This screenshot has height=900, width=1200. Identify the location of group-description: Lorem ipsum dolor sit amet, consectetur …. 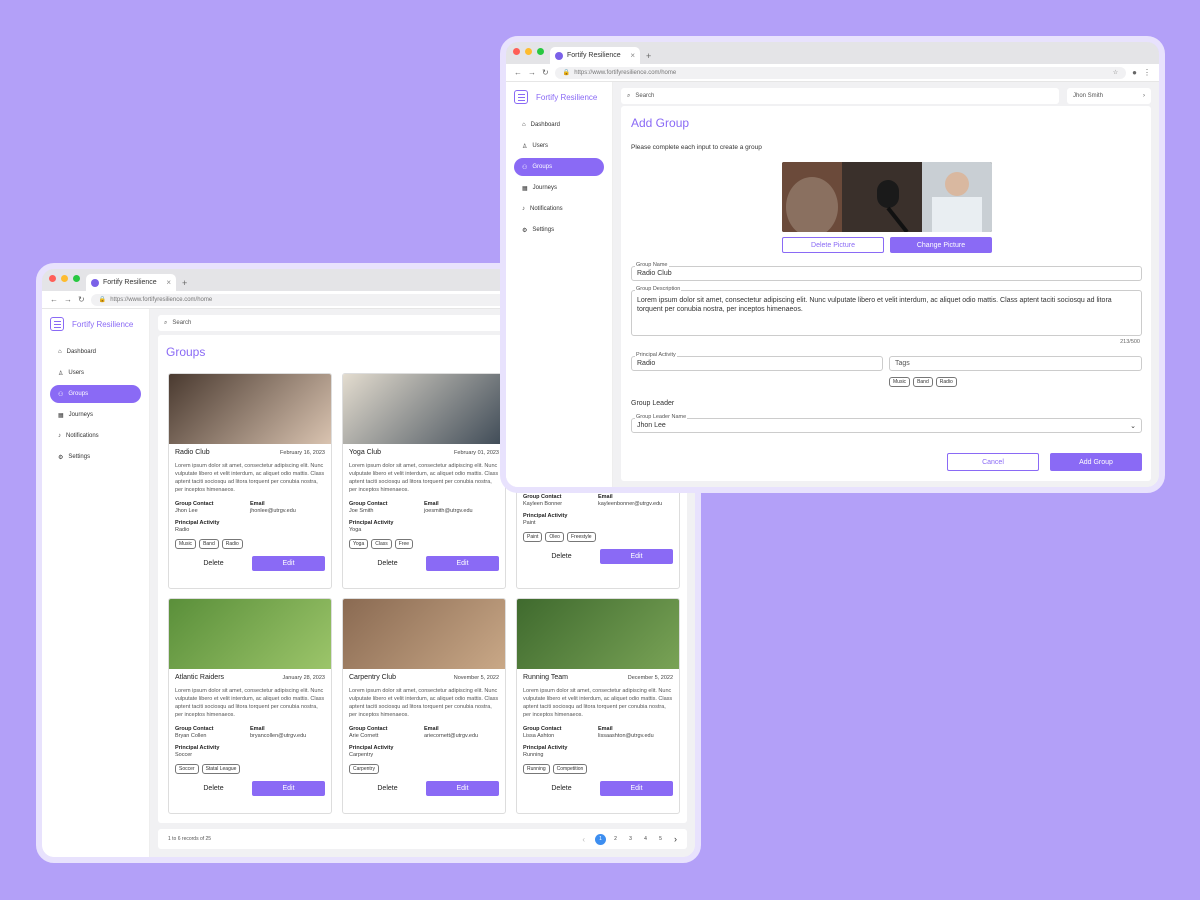
(250, 703).